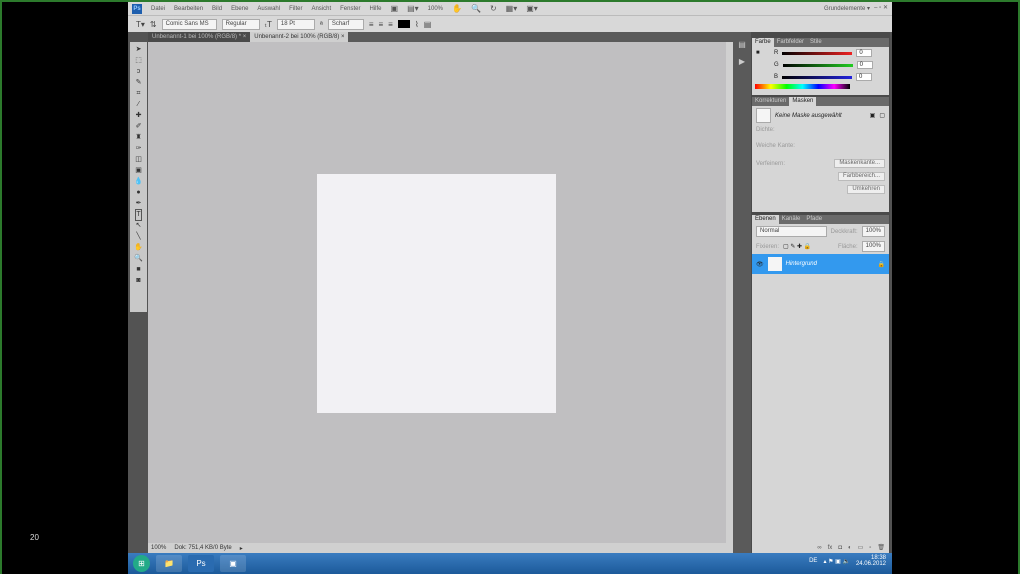 This screenshot has height=574, width=1020. Describe the element at coordinates (436, 293) in the screenshot. I see `document-canvas` at that location.